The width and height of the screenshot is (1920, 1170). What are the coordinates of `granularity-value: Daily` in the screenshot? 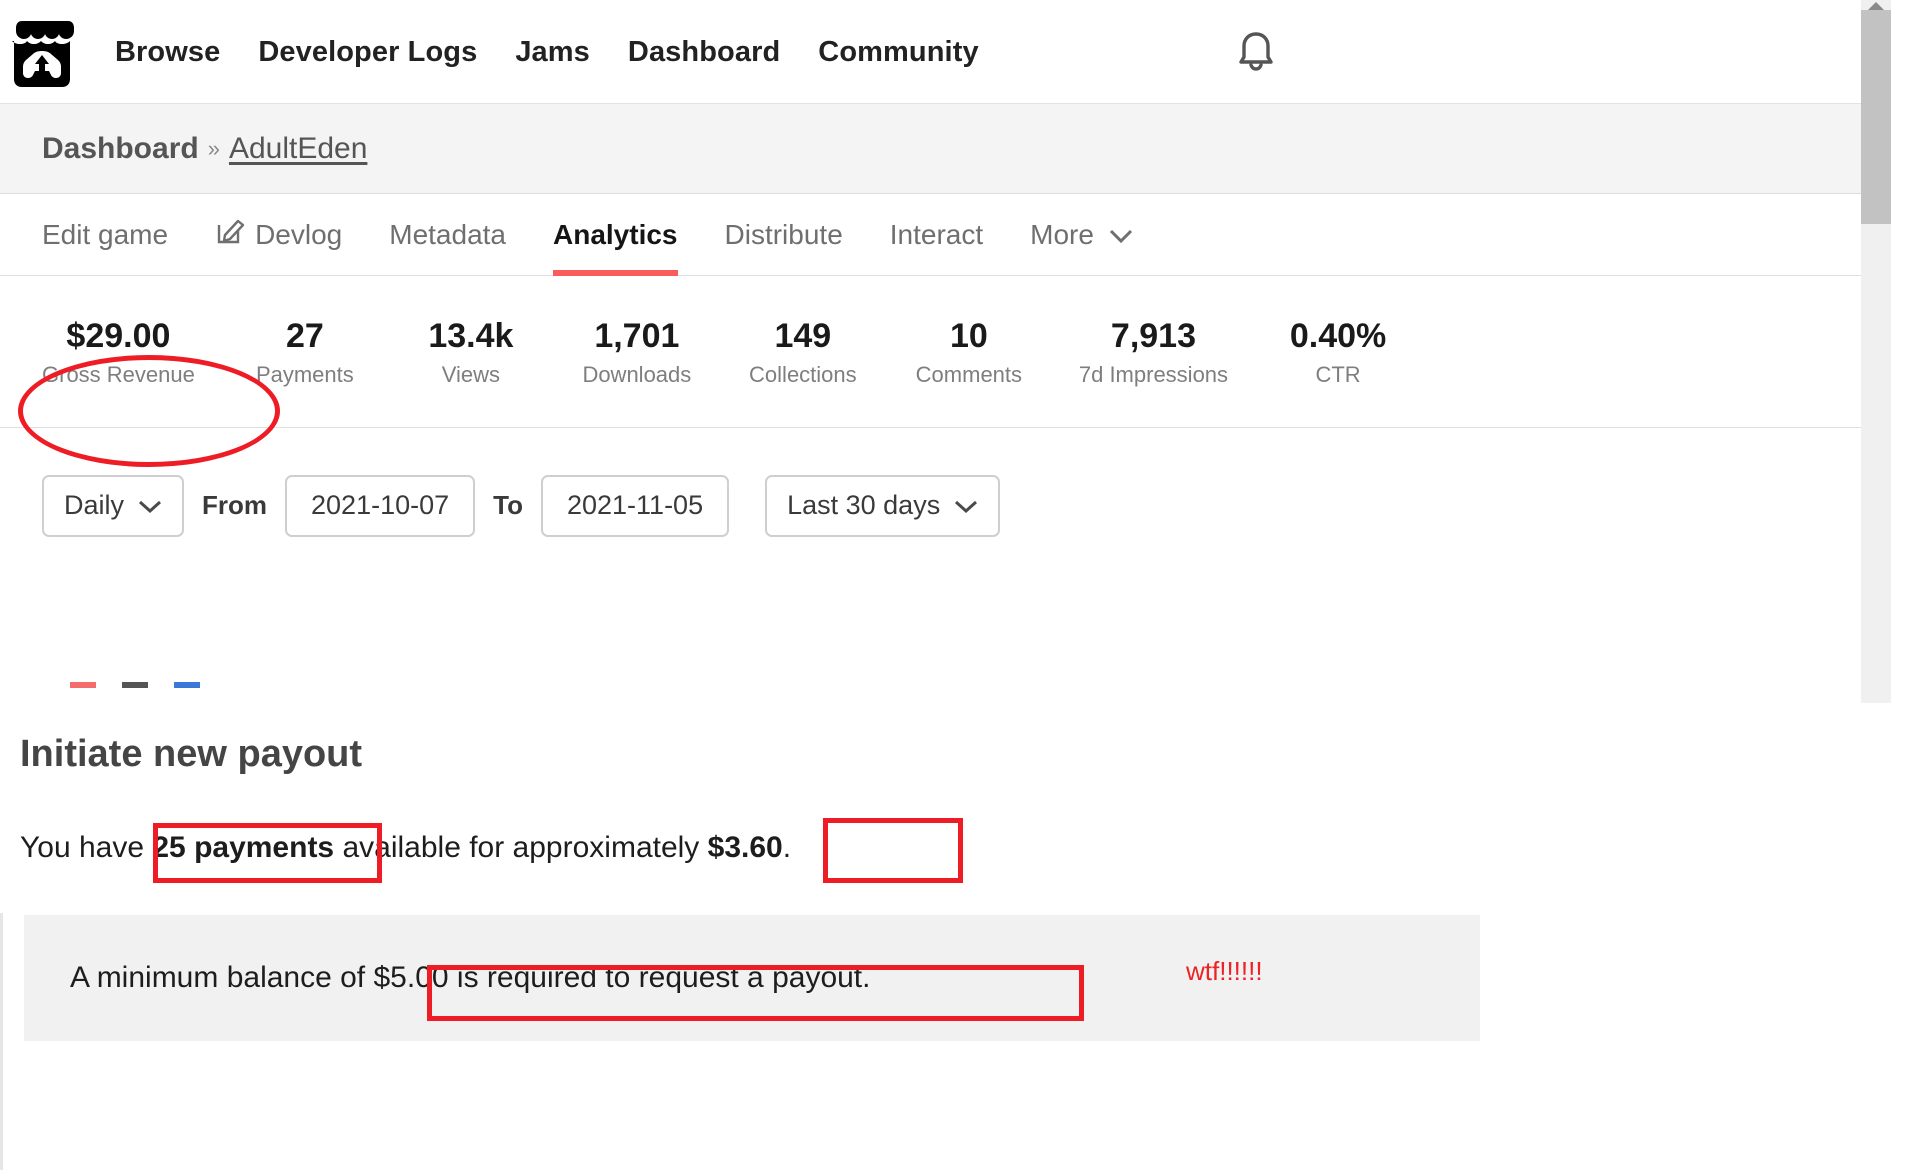 It's located at (94, 505).